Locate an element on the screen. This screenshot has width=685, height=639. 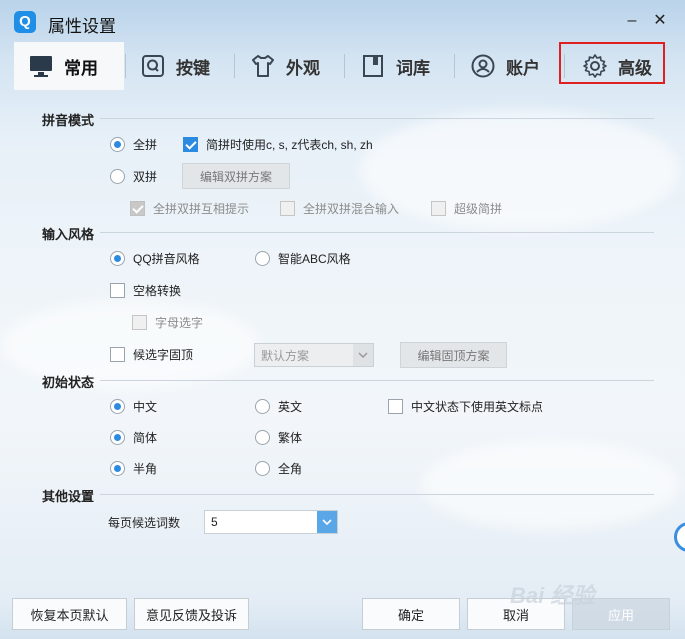
option-label: 每页候选词数 is located at coordinates (144, 523).